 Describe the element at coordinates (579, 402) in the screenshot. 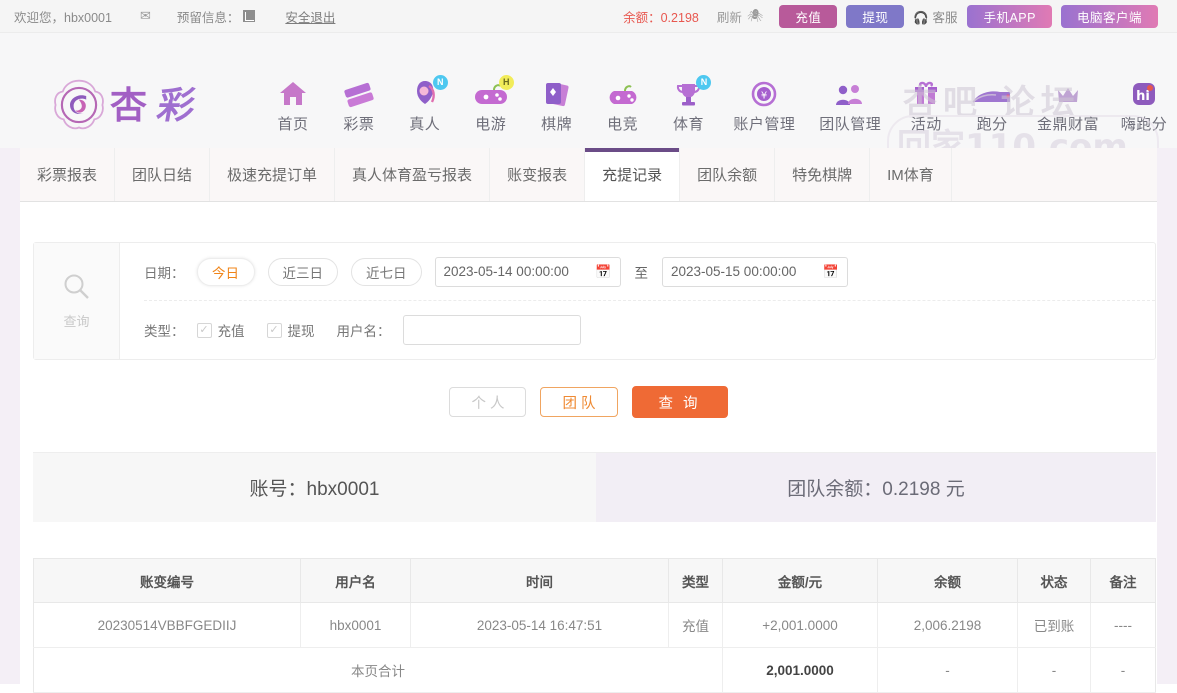

I see `team-button: 团 队` at that location.